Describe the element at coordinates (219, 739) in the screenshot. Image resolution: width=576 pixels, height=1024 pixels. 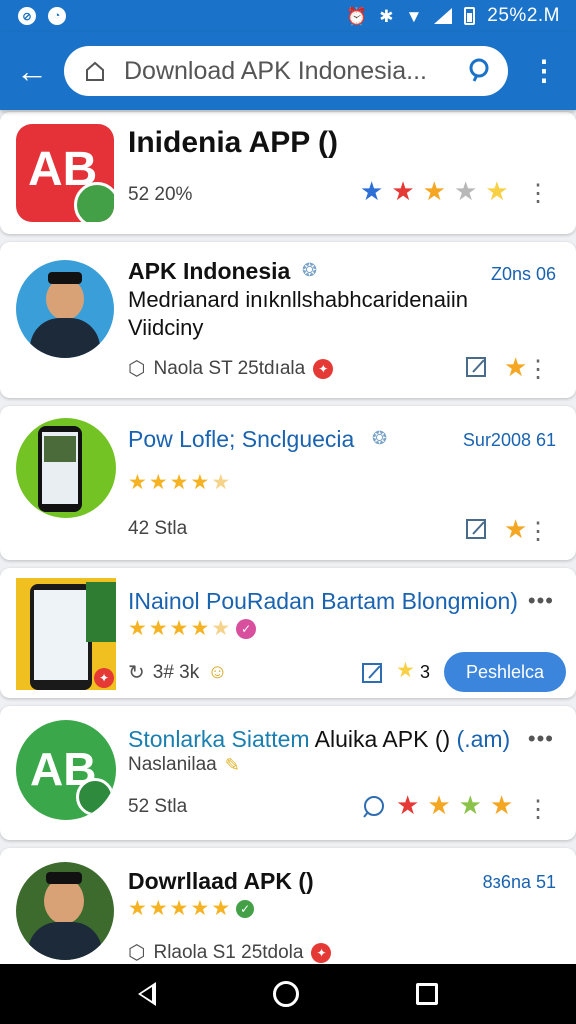
I see `app-title-part: Stonlarka Siattem` at that location.